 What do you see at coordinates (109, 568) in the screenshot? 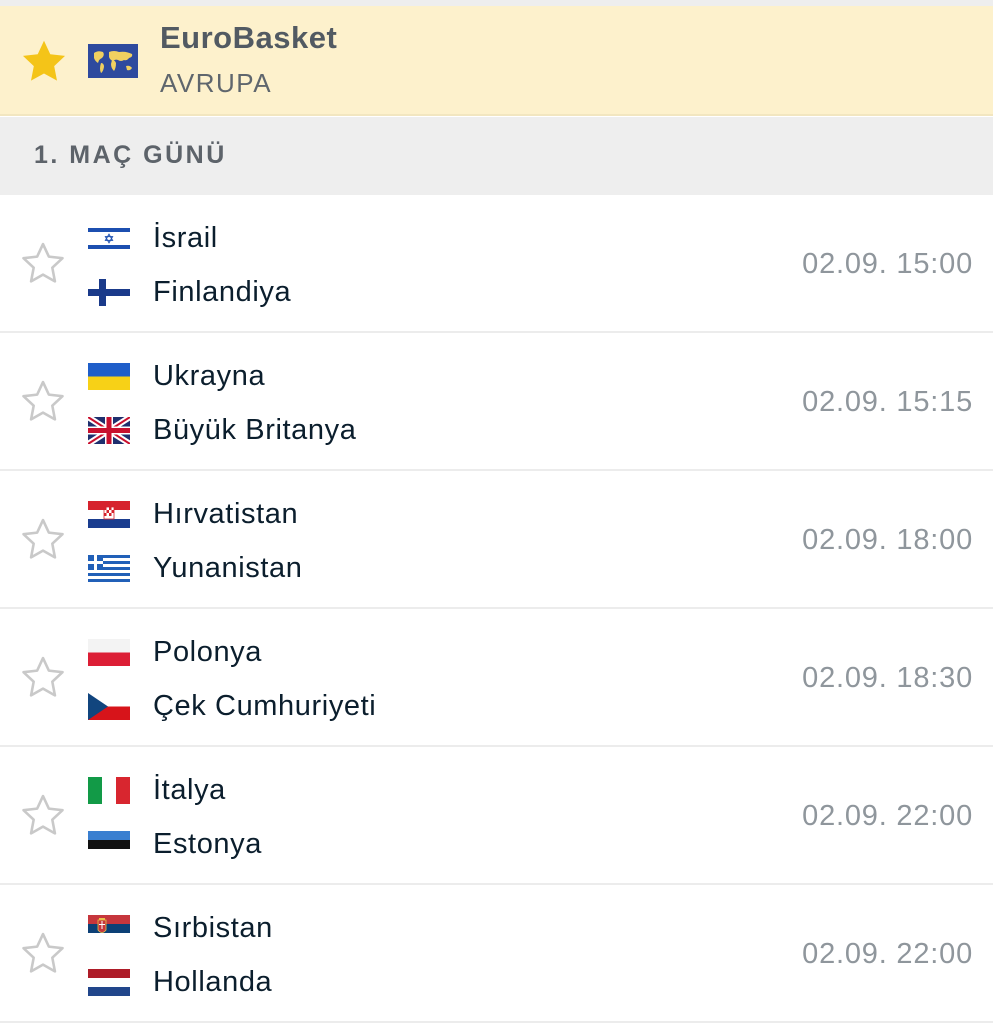
I see `greece-flag-icon` at bounding box center [109, 568].